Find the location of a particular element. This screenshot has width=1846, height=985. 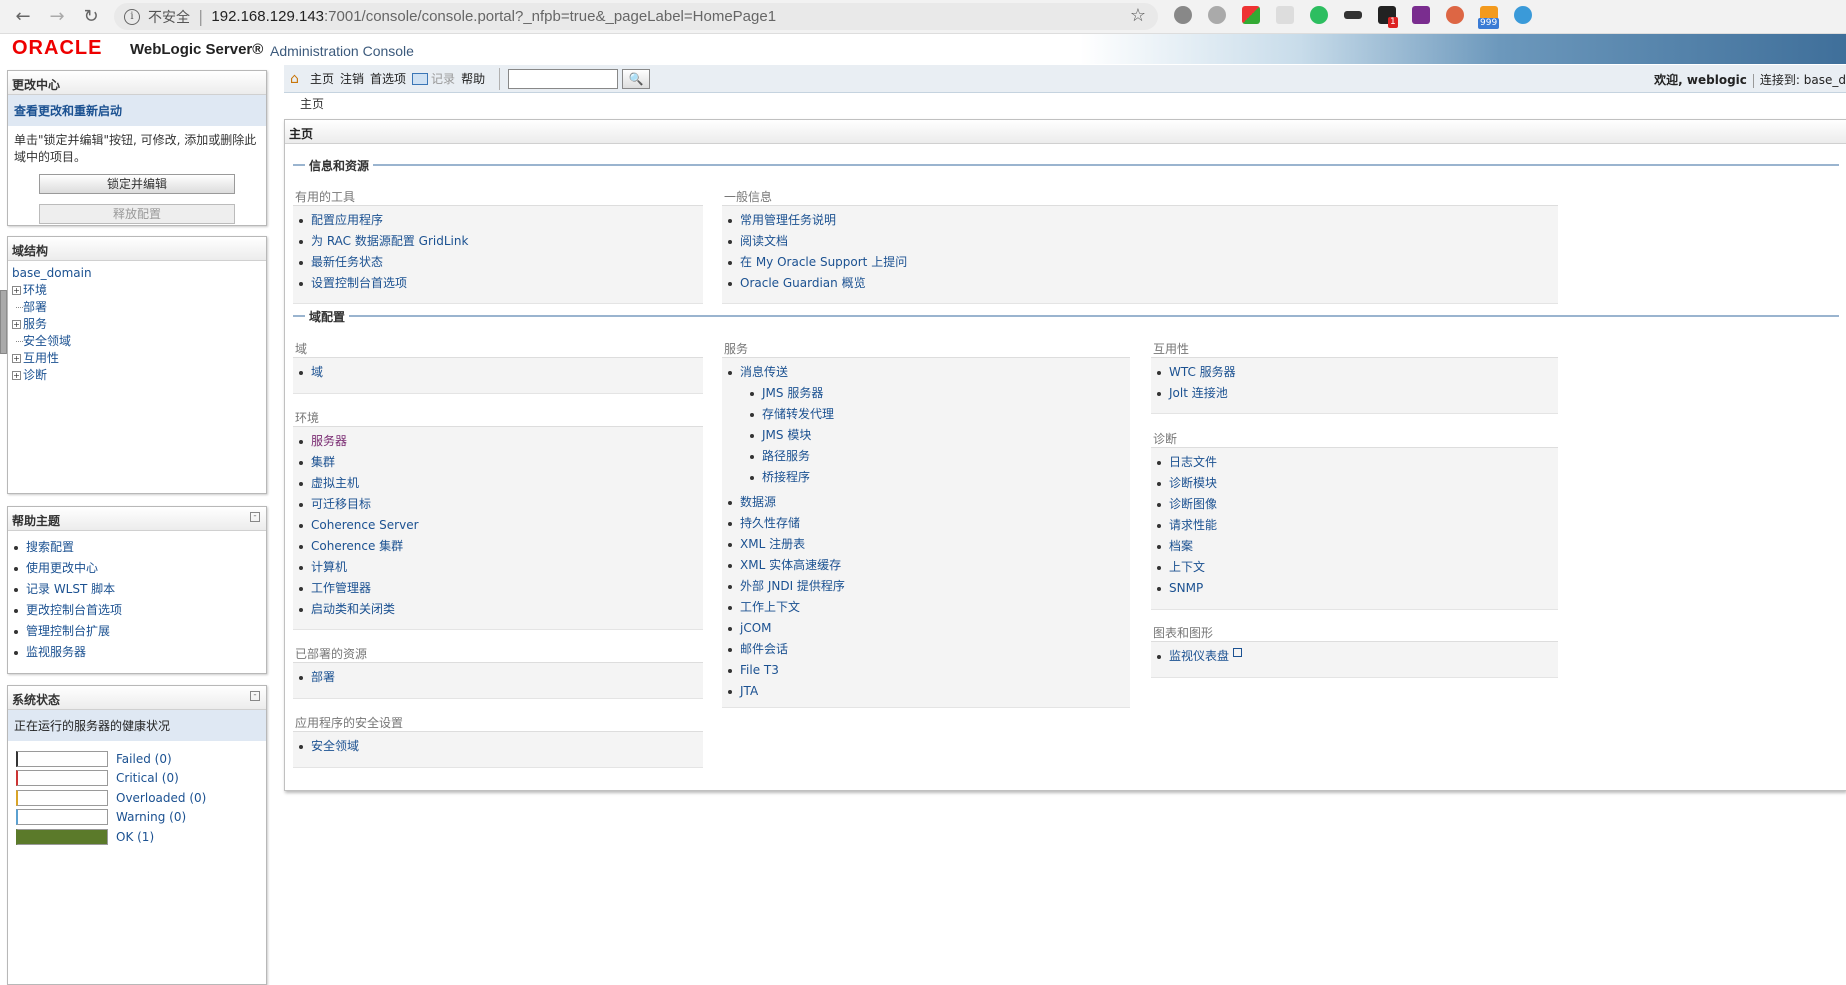

help-link: 搜索配置 is located at coordinates (138, 547).